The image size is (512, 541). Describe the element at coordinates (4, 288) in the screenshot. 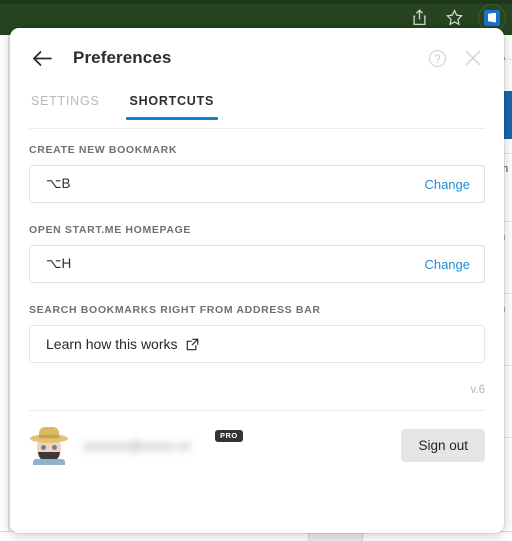

I see `background-left-strip` at that location.